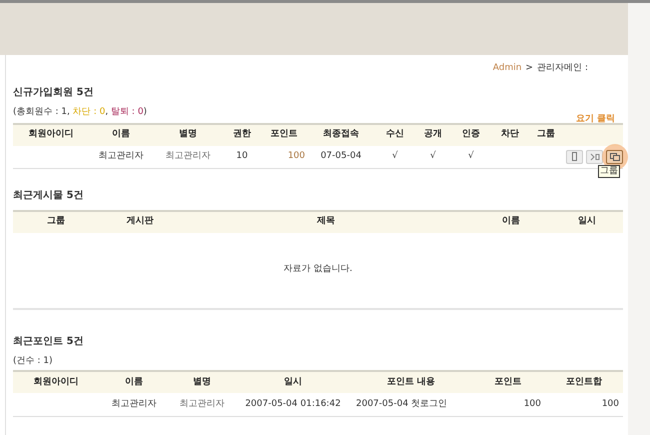 This screenshot has width=650, height=435. Describe the element at coordinates (471, 135) in the screenshot. I see `column-header: 인증` at that location.